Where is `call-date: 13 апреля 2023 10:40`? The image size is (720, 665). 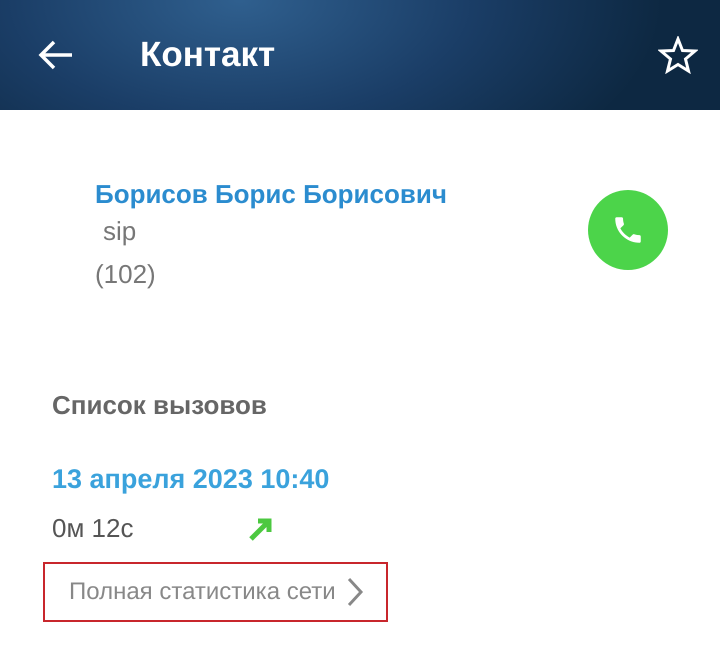 call-date: 13 апреля 2023 10:40 is located at coordinates (191, 479).